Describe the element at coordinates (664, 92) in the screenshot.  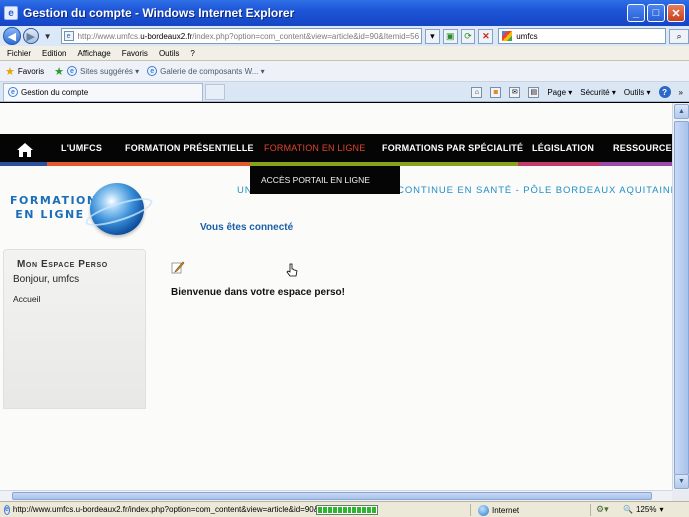
I see `help-icon: ?` at that location.